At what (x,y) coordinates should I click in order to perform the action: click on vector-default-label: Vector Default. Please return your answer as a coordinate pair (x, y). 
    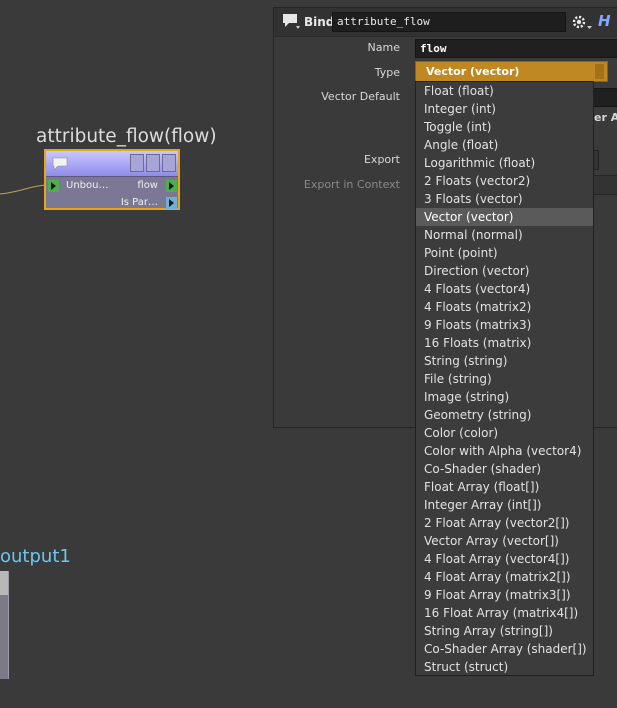
    Looking at the image, I should click on (360, 96).